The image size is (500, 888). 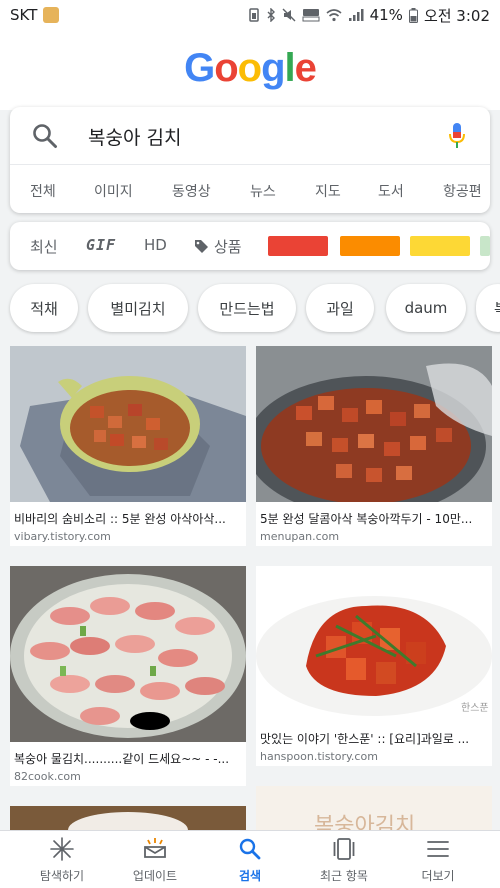 What do you see at coordinates (250, 68) in the screenshot?
I see `google-logo: Google` at bounding box center [250, 68].